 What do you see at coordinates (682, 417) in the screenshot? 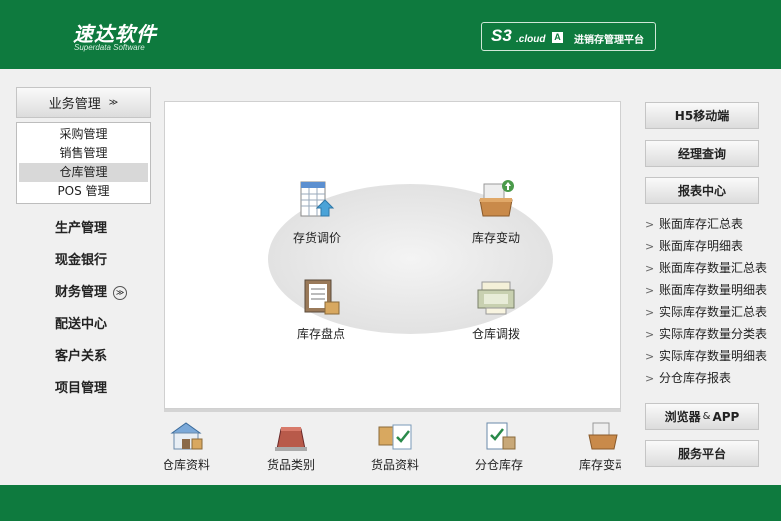
I see `browser-app-left: 浏览器` at bounding box center [682, 417].